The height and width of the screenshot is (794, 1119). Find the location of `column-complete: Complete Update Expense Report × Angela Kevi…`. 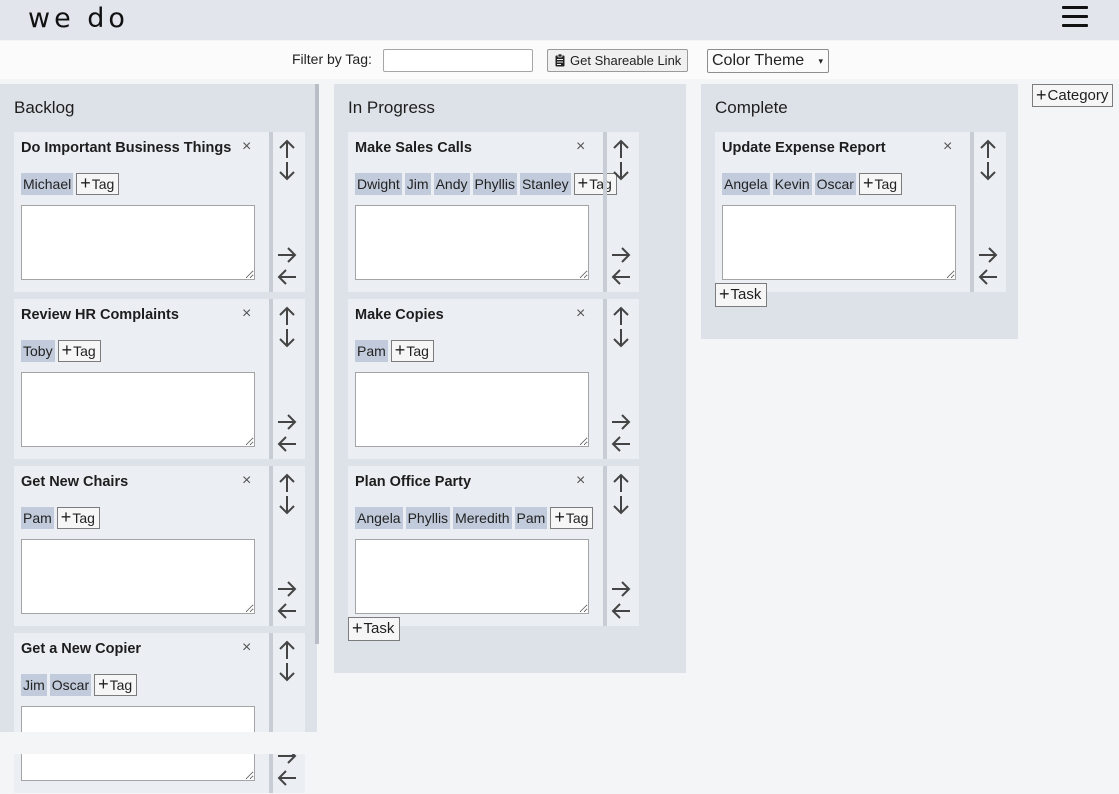

column-complete: Complete Update Expense Report × Angela Kevi… is located at coordinates (859, 211).